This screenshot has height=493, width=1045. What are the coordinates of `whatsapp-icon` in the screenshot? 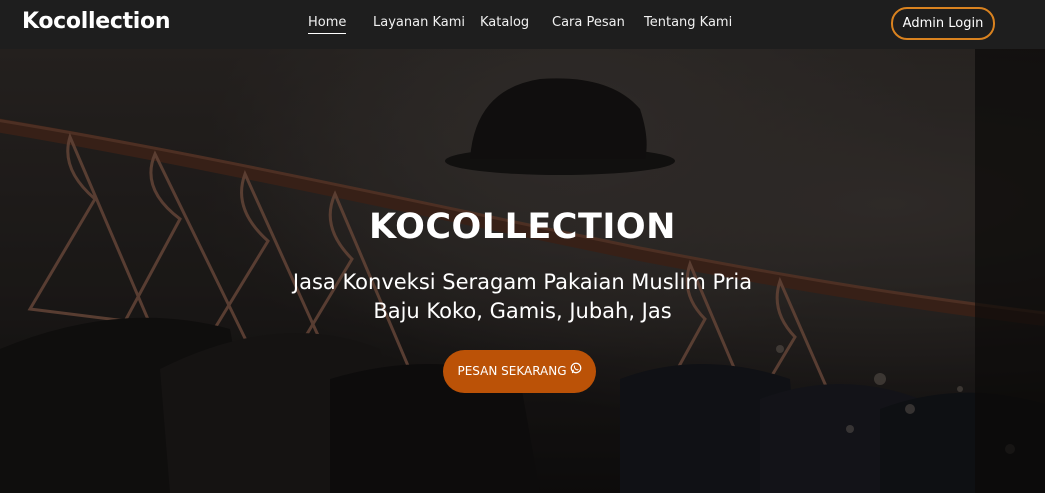 It's located at (576, 370).